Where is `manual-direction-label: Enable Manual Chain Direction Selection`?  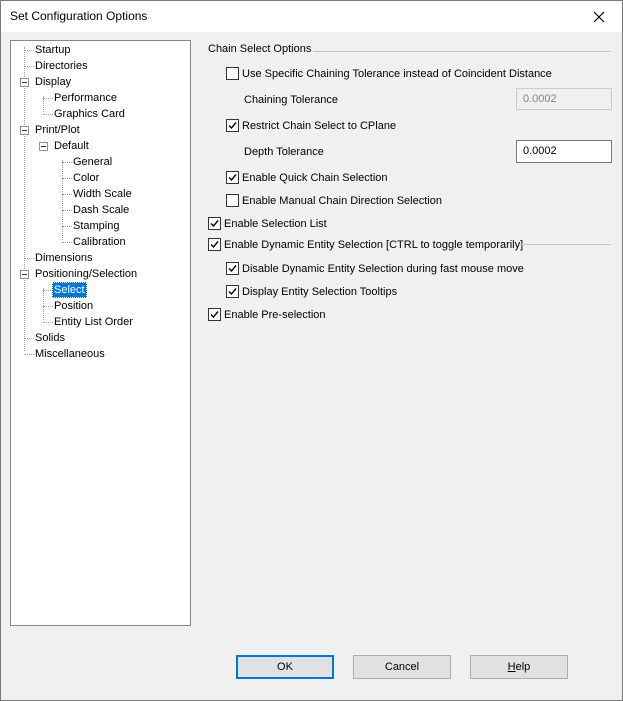 manual-direction-label: Enable Manual Chain Direction Selection is located at coordinates (342, 201).